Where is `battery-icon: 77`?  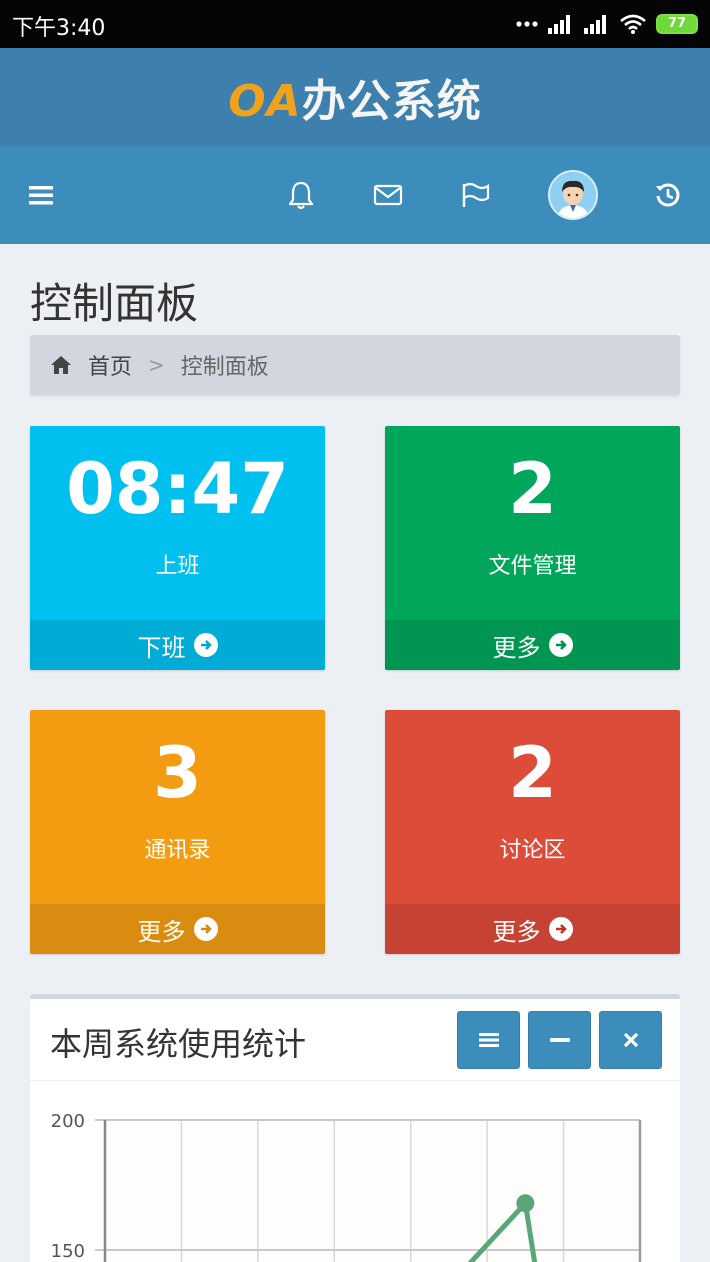
battery-icon: 77 is located at coordinates (677, 24).